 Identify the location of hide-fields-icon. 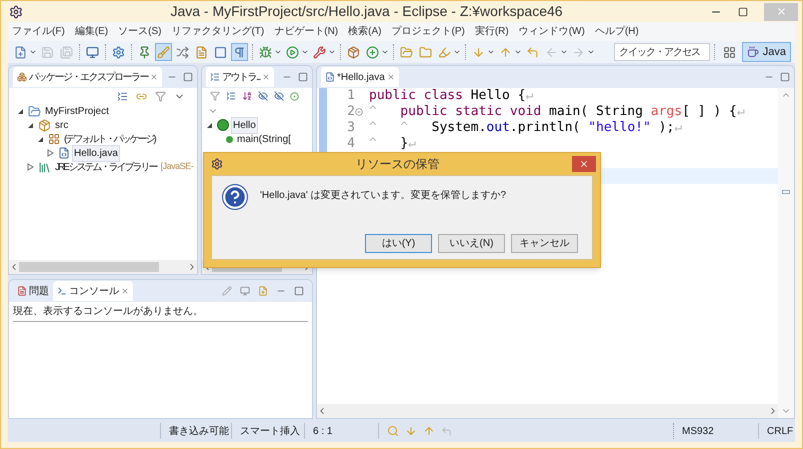
(263, 96).